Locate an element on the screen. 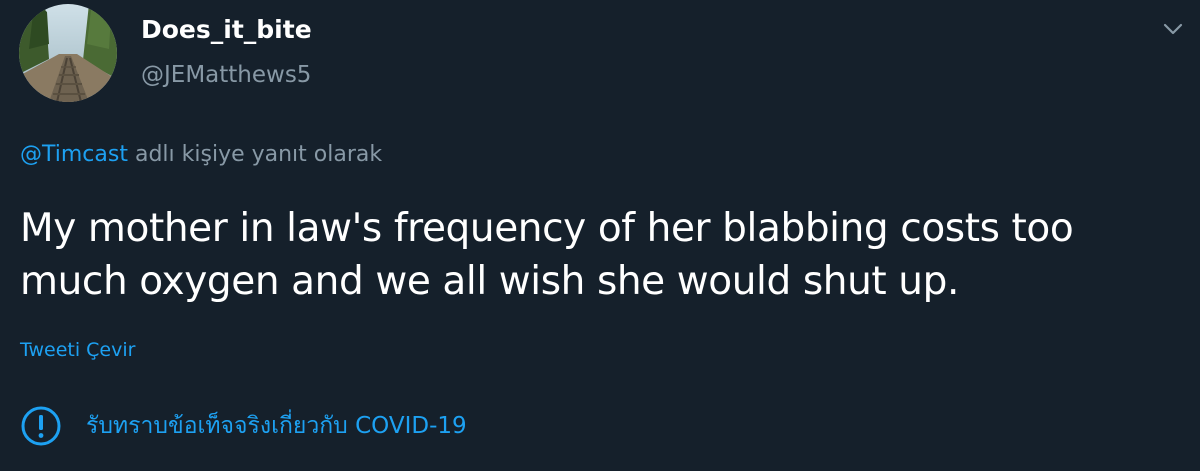  reply-mention-link: @Timcast is located at coordinates (74, 154).